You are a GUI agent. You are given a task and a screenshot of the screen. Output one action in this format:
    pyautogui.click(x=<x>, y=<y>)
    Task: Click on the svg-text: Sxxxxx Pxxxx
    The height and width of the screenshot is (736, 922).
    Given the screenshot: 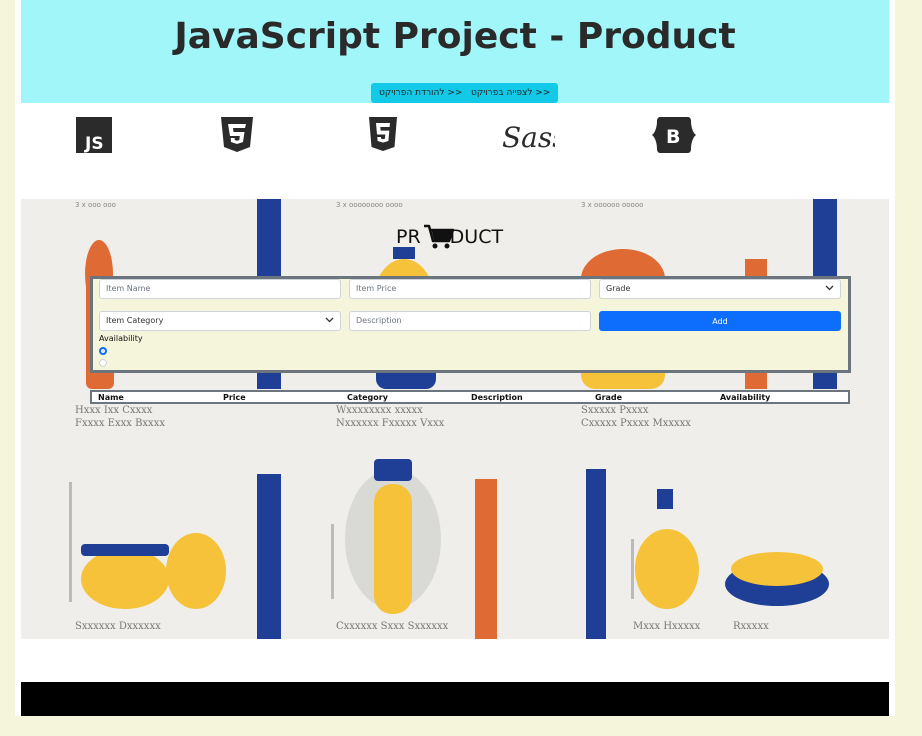 What is the action you would take?
    pyautogui.click(x=615, y=410)
    